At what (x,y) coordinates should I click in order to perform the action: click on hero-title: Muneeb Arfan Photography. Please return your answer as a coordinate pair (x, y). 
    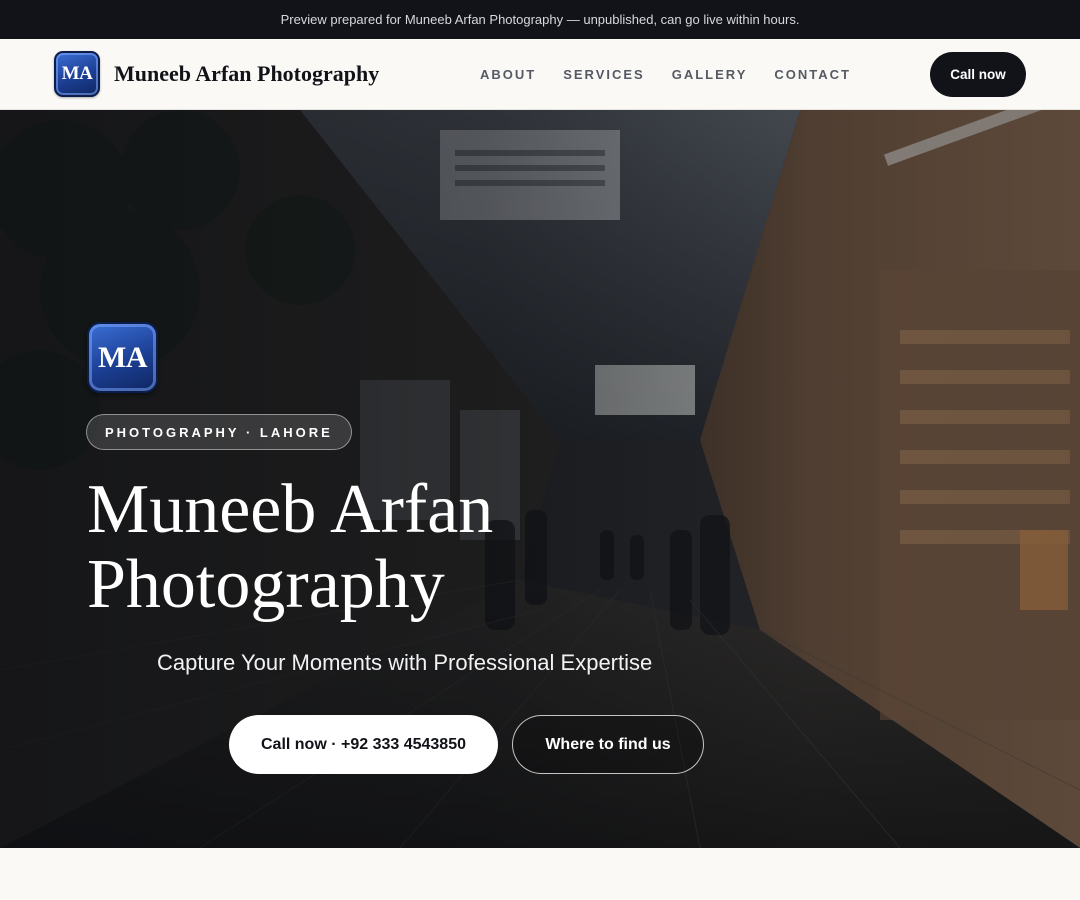
    Looking at the image, I should click on (387, 547).